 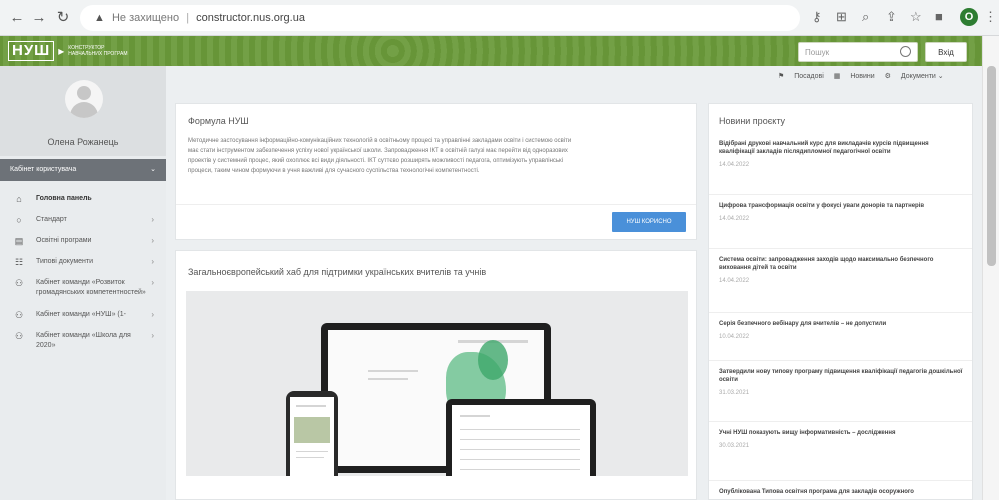 What do you see at coordinates (440, 18) in the screenshot?
I see `address-bar: ▲ Не захищено | constructor.nus.org.ua` at bounding box center [440, 18].